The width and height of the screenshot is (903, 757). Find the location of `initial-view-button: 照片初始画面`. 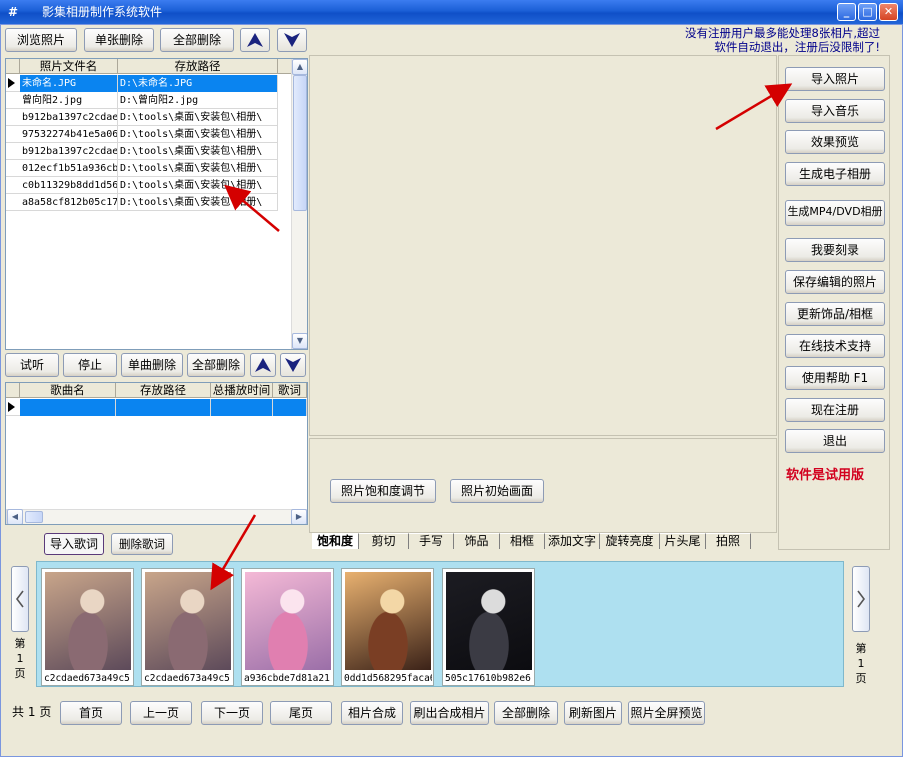

initial-view-button: 照片初始画面 is located at coordinates (497, 491).